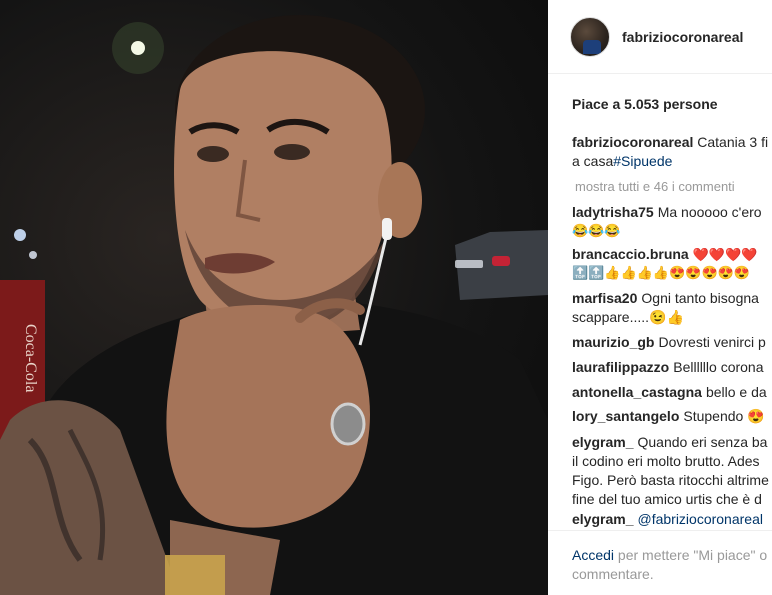  I want to click on comment-emoji-line2: 🔝🔝👍👍👍👍😍😍😍😍😍, so click(661, 272).